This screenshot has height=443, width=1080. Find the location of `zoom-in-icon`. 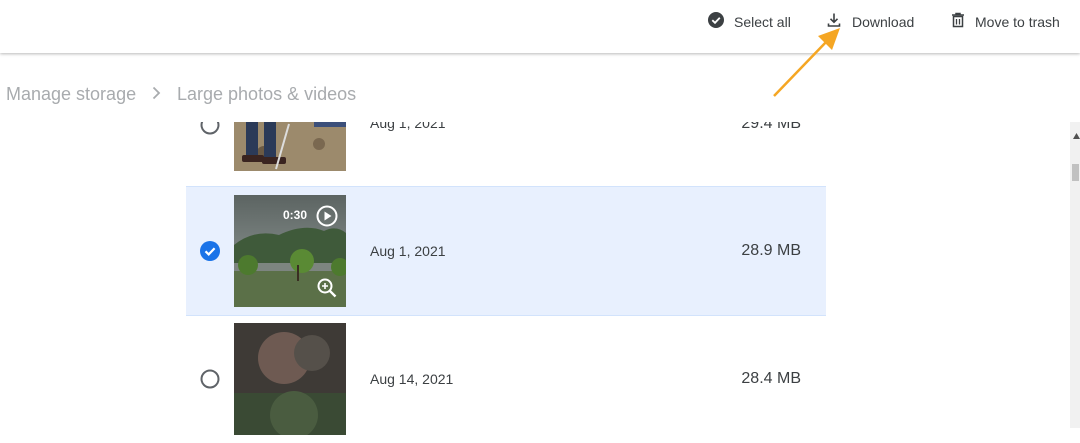

zoom-in-icon is located at coordinates (327, 290).